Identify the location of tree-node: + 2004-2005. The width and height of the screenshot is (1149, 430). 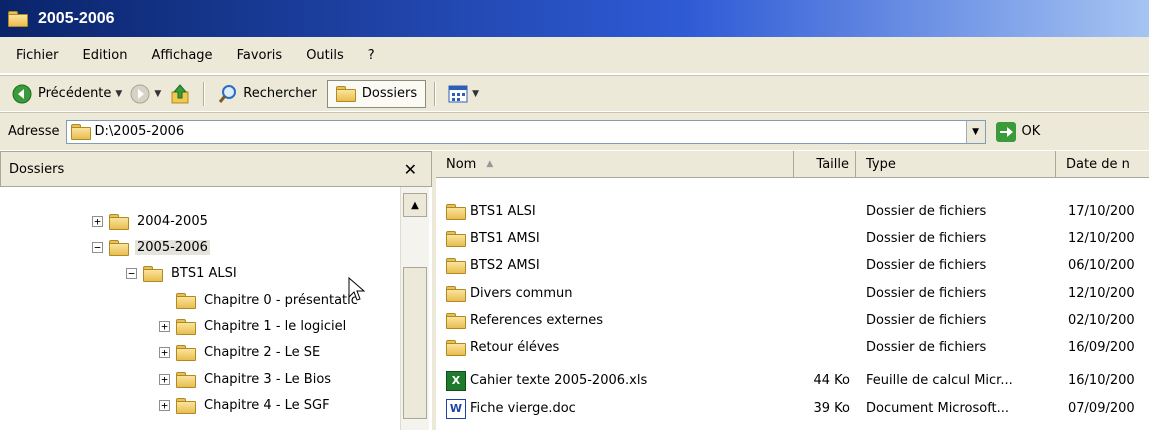
(150, 221).